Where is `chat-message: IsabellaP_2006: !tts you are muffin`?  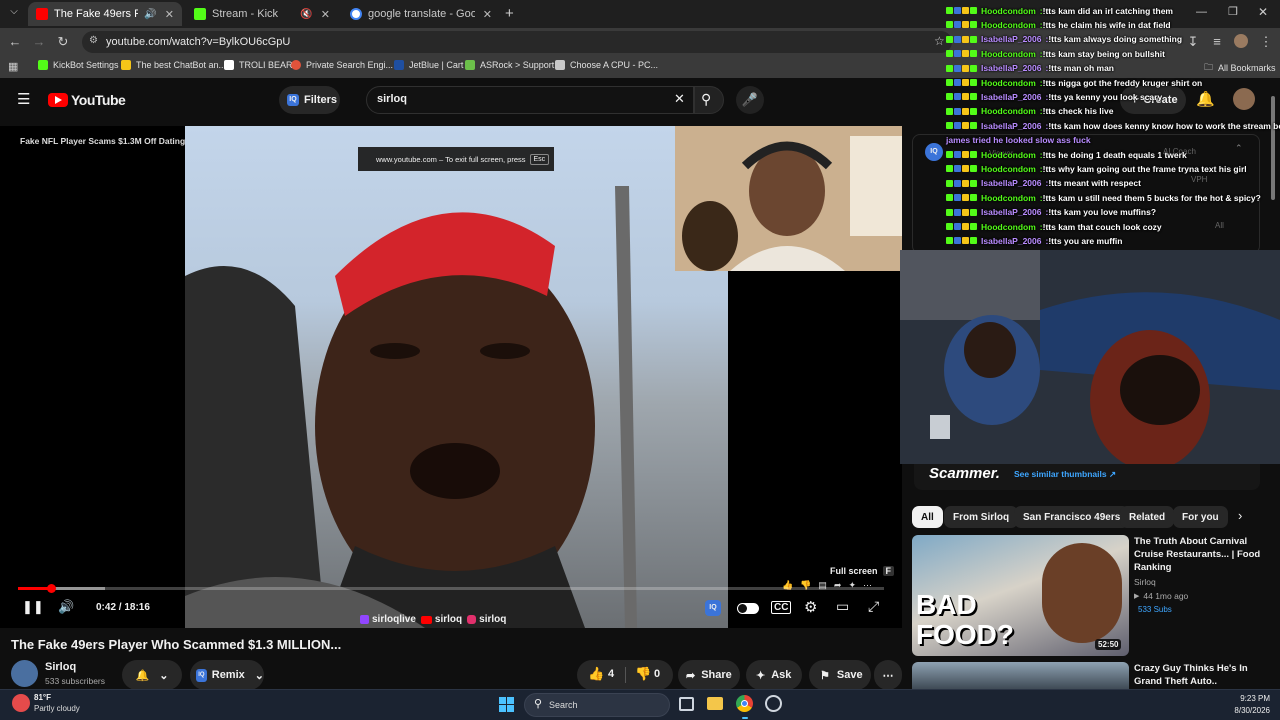 chat-message: IsabellaP_2006: !tts you are muffin is located at coordinates (1034, 240).